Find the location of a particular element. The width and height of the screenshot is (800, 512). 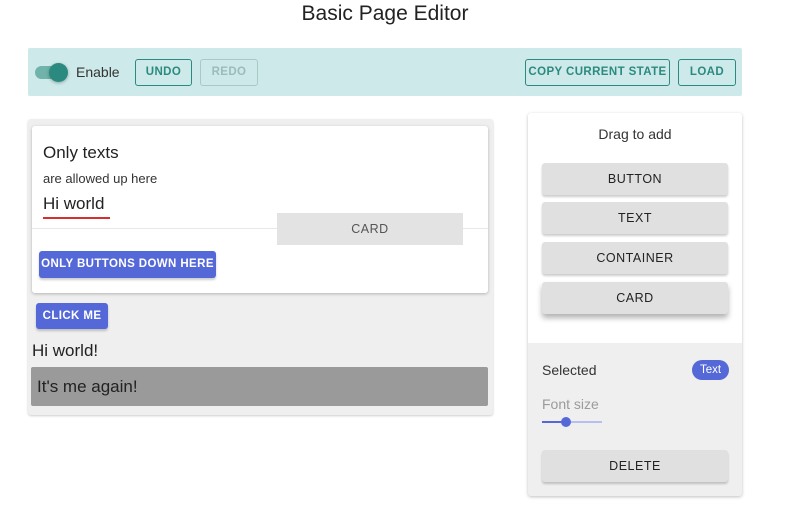

page-title: Basic Page Editor is located at coordinates (385, 13).